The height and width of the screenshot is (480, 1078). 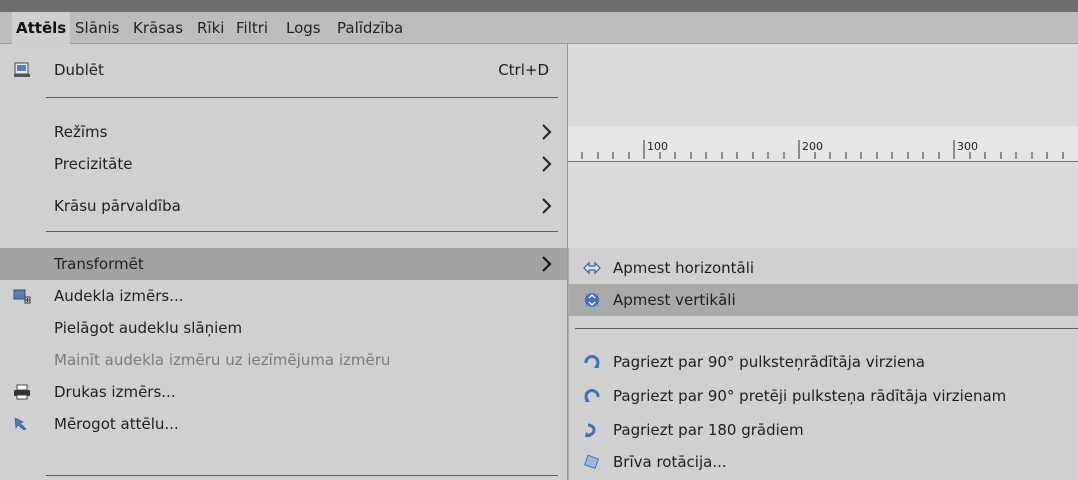 I want to click on menubar-windows: Logs, so click(x=303, y=28).